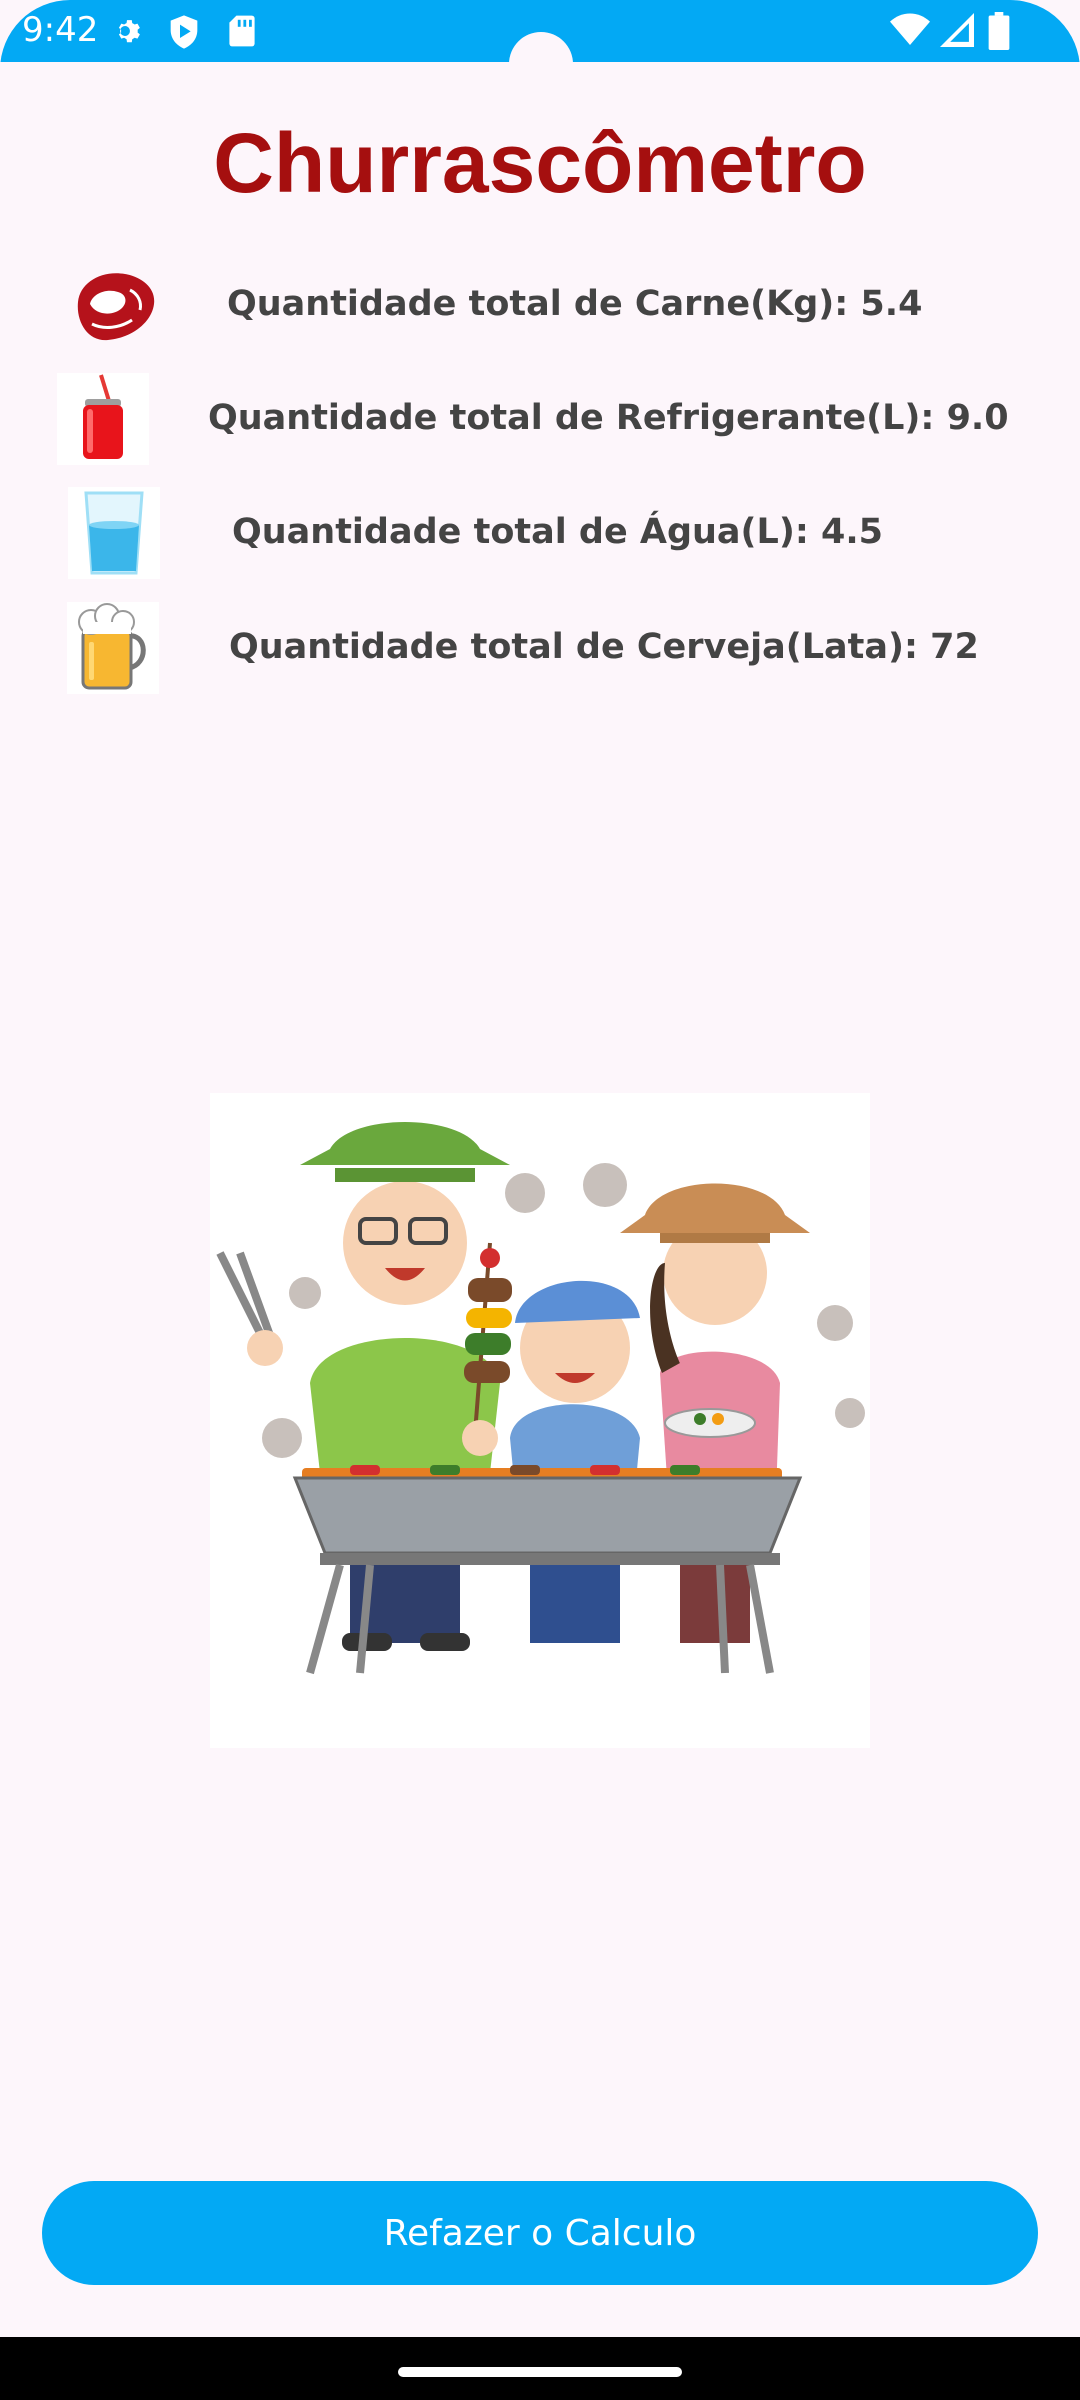  Describe the element at coordinates (540, 2372) in the screenshot. I see `home-gesture-handle` at that location.